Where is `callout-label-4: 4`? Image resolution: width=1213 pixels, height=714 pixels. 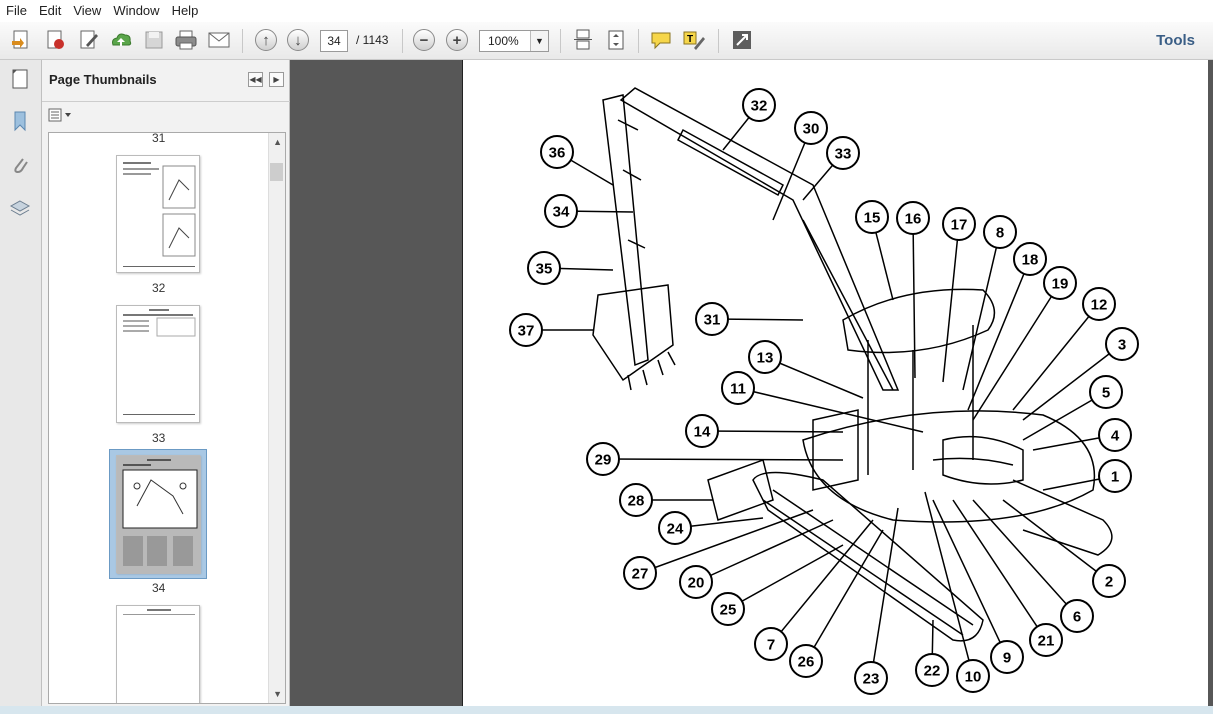
callout-label-4: 4 is located at coordinates (1115, 436).